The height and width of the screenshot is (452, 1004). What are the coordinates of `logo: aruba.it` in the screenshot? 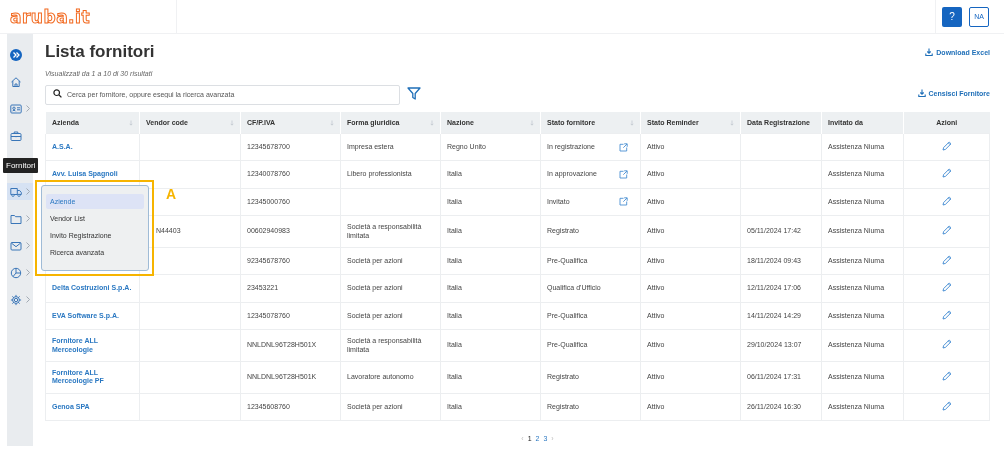 It's located at (50, 16).